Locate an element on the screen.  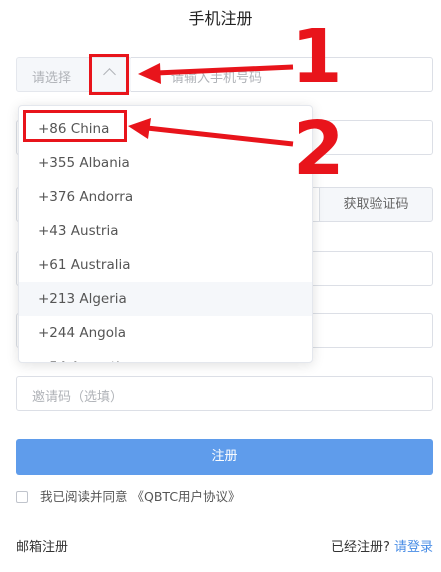
annotation-arrow-2-head is located at coordinates (139, 128).